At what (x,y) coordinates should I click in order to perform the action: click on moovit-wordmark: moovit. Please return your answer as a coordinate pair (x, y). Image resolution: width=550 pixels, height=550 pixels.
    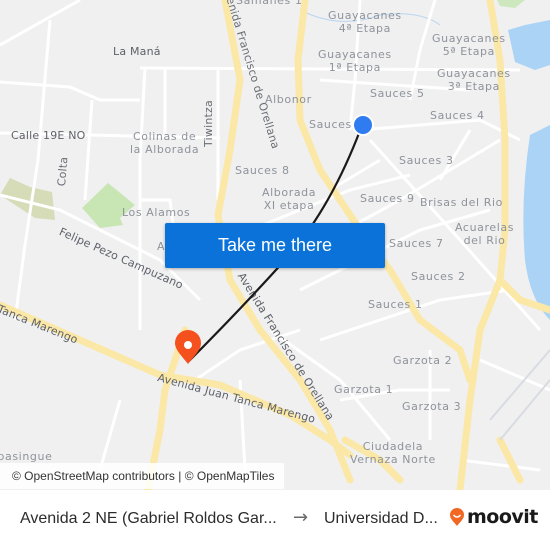
    Looking at the image, I should click on (502, 517).